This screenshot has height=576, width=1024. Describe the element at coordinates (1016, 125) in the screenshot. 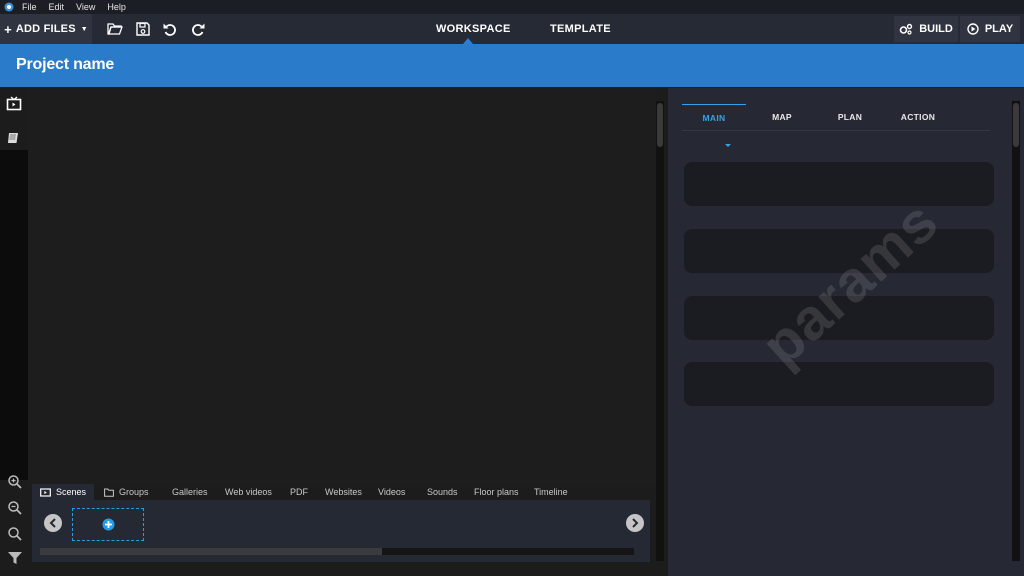

I see `params-scroll-thumb` at that location.